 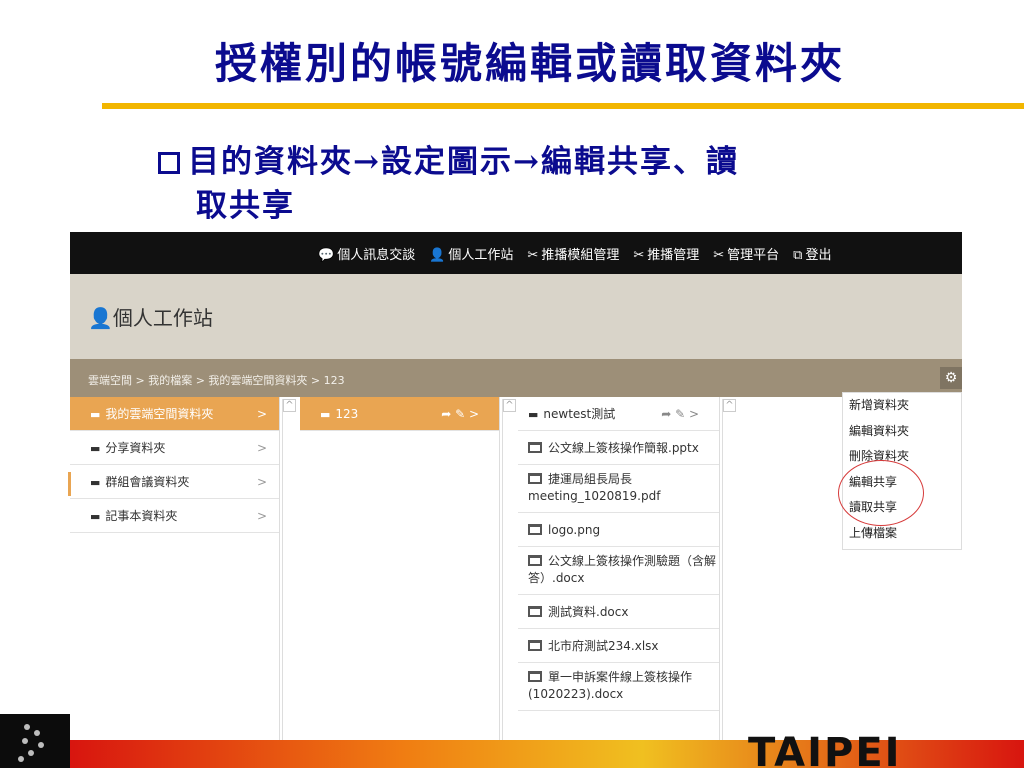 I want to click on bullet-text: 目的資料夾→設定圖示→編輯共享、讀 取共享, so click(x=548, y=184).